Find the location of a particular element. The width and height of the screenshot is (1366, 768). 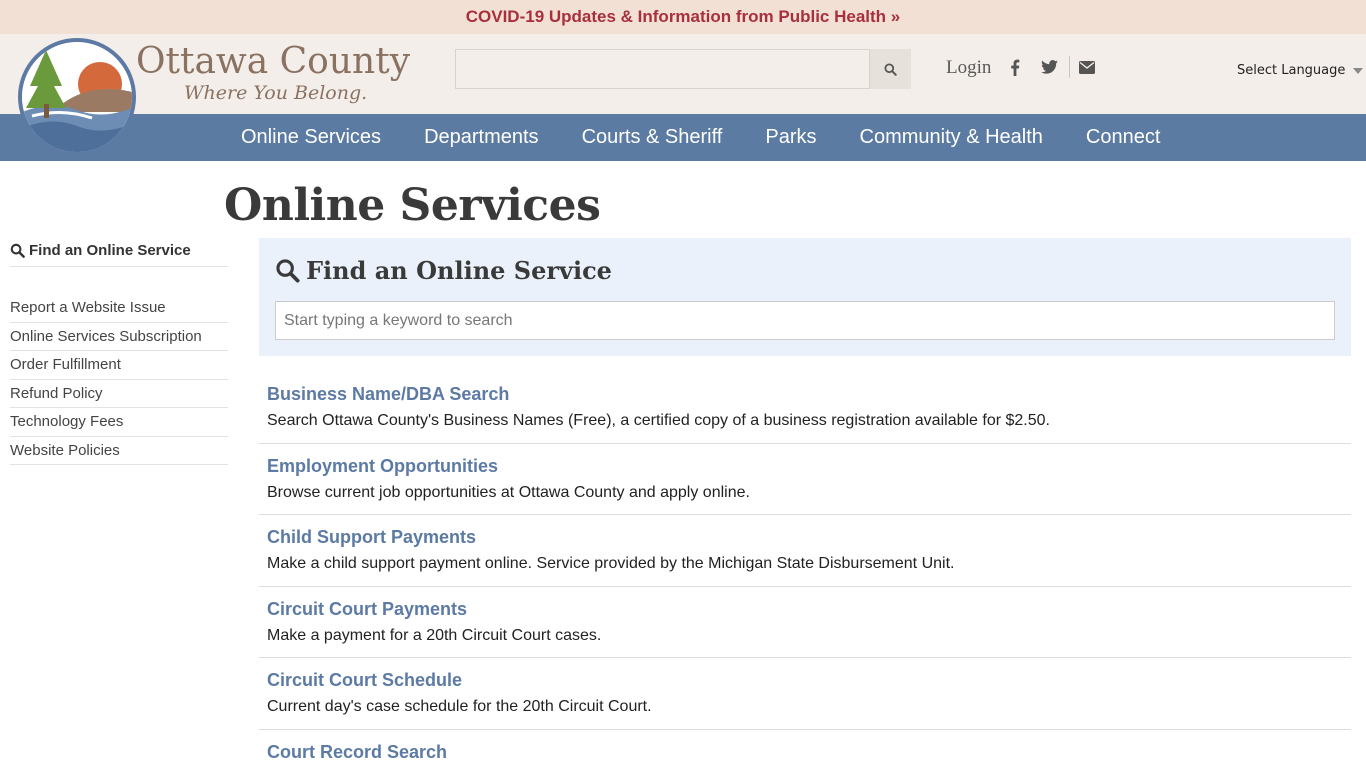

language-select-label: Select Language is located at coordinates (1291, 70).